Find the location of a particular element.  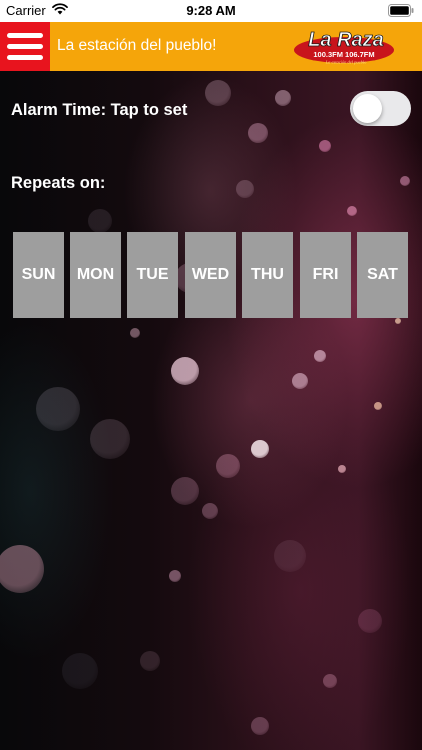

day-button-thu: THU is located at coordinates (267, 275).